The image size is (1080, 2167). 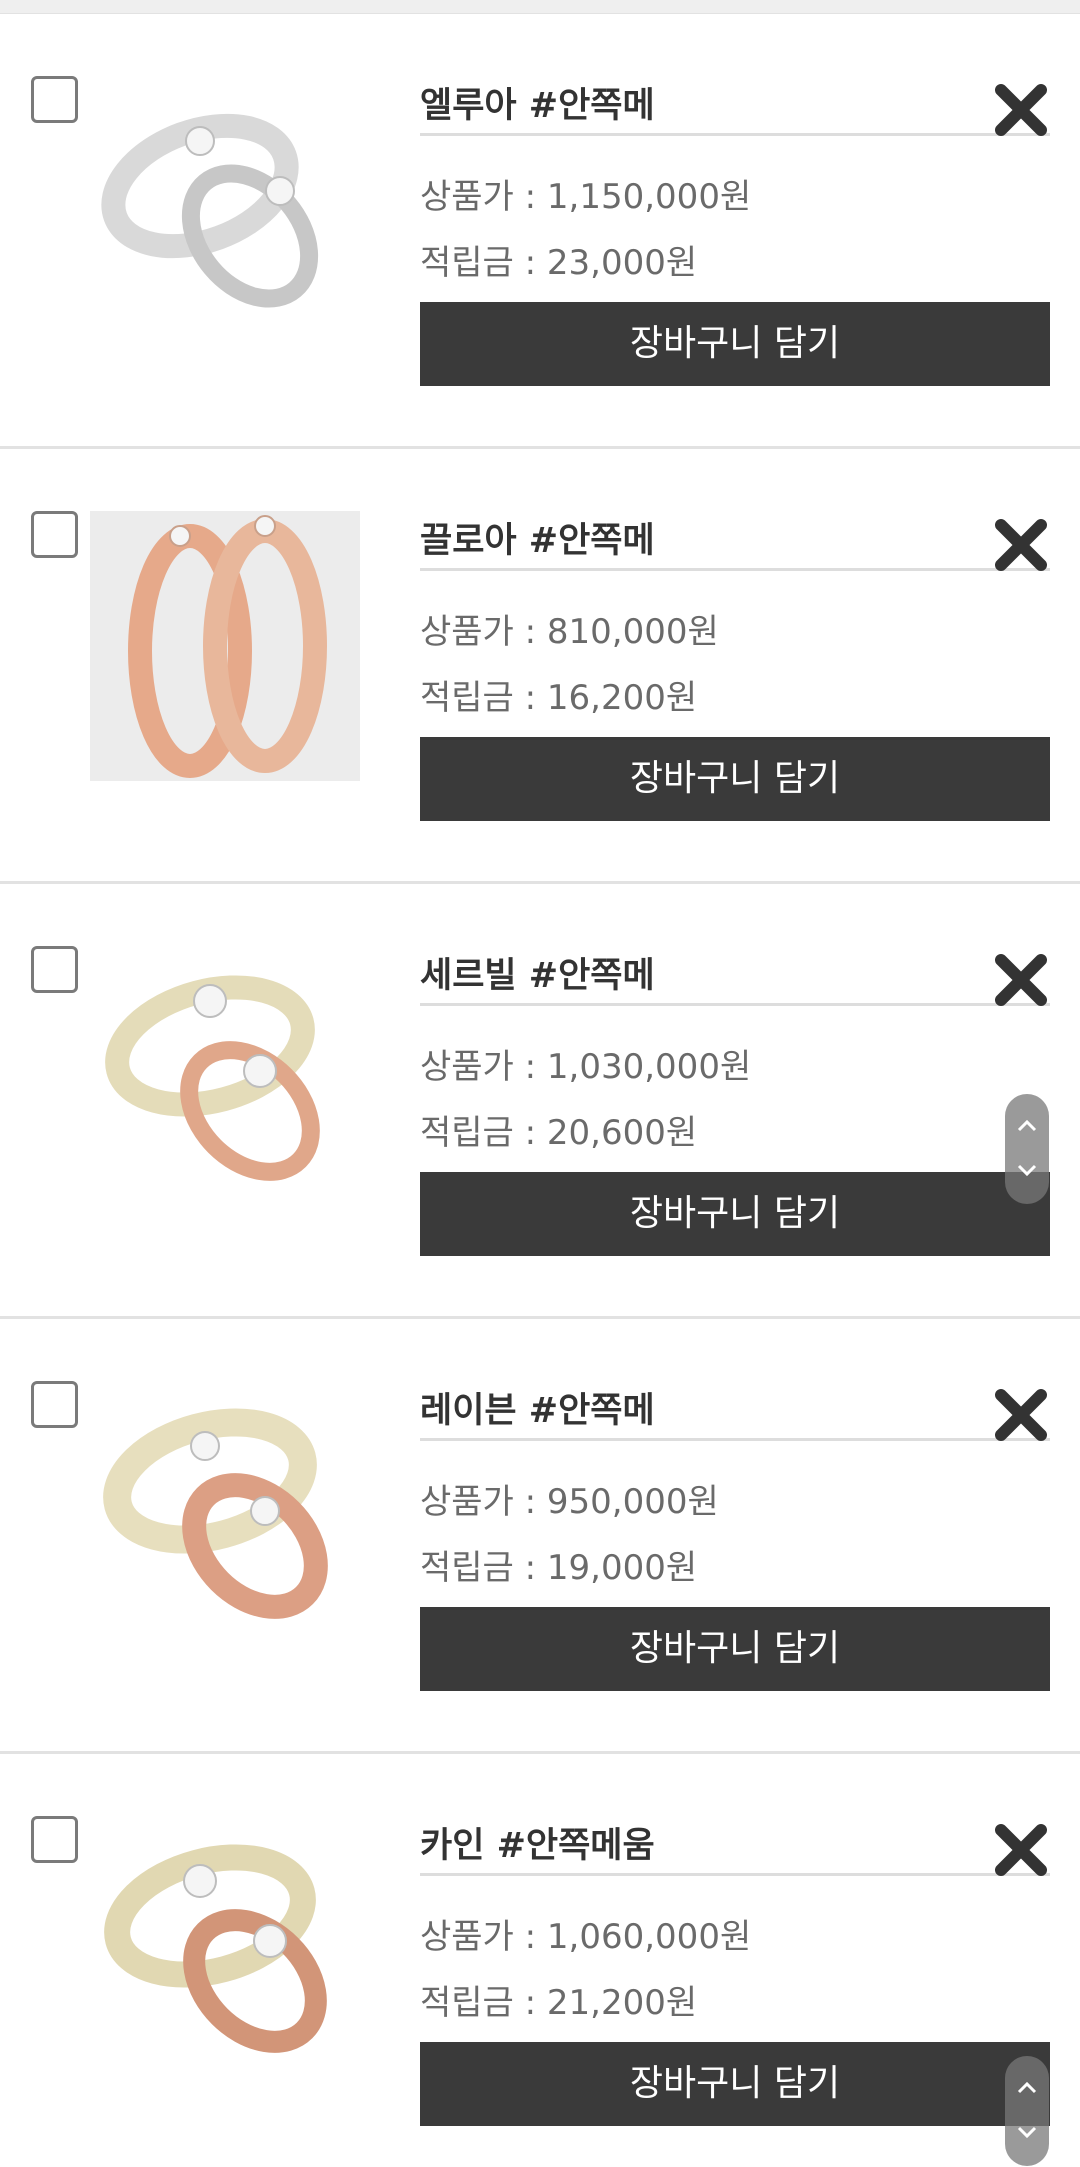 What do you see at coordinates (559, 2003) in the screenshot?
I see `product-points: 적립금 : 21,200원` at bounding box center [559, 2003].